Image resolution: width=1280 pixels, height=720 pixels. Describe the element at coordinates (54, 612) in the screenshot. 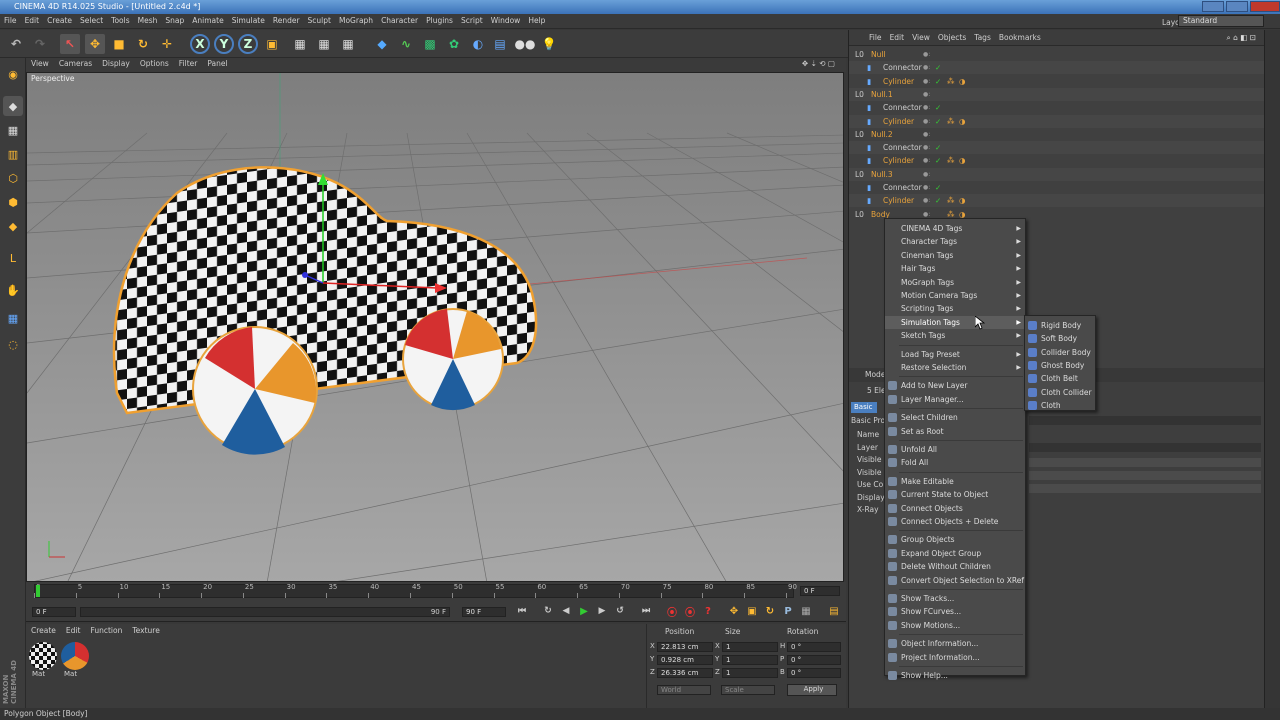

I see `start-frame-field: 0 F` at that location.